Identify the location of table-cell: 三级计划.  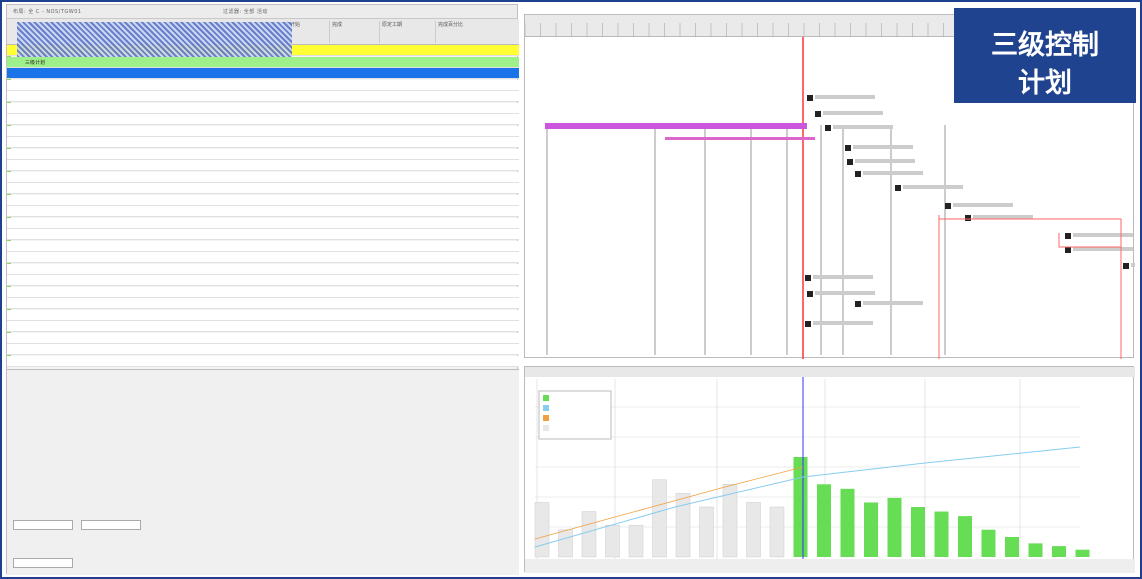
(35, 62).